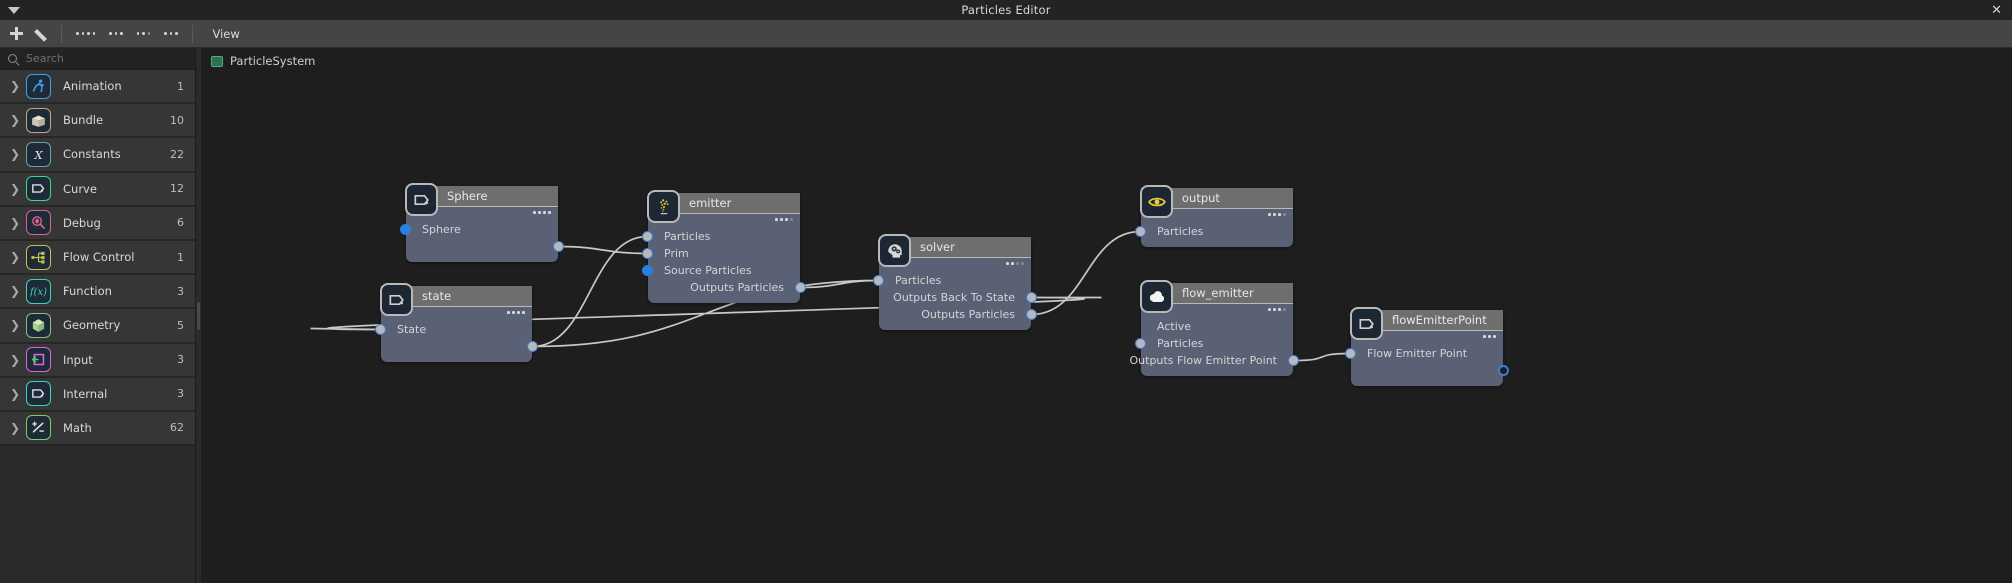 This screenshot has width=2012, height=583. Describe the element at coordinates (1156, 296) in the screenshot. I see `cloud-icon` at that location.